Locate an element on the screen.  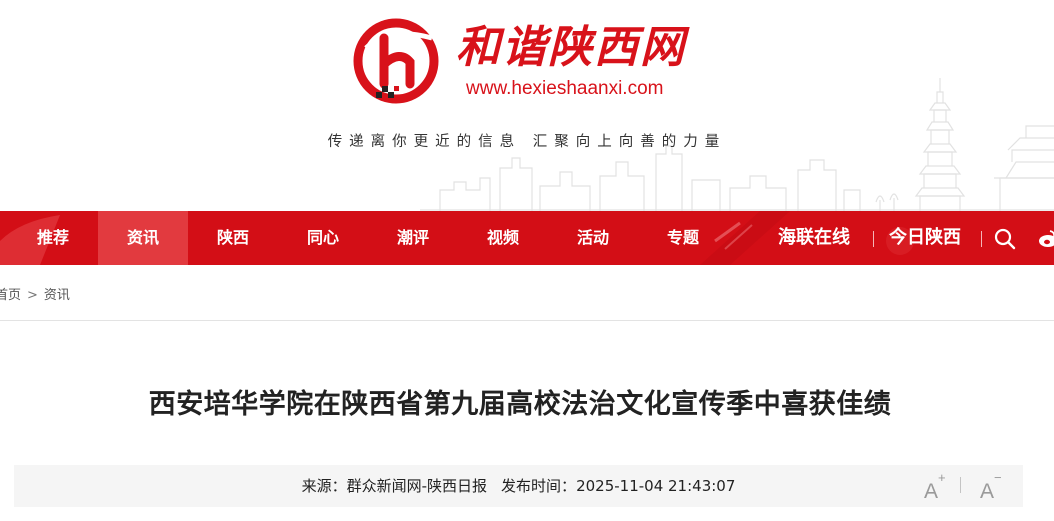
font-decrease-button: A− is located at coordinates (991, 486).